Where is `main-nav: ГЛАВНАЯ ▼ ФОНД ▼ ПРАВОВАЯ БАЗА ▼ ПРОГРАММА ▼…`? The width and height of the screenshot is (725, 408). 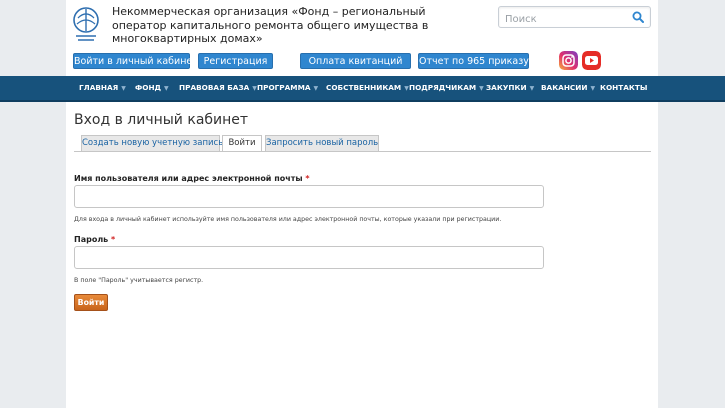 main-nav: ГЛАВНАЯ ▼ ФОНД ▼ ПРАВОВАЯ БАЗА ▼ ПРОГРАММА ▼… is located at coordinates (362, 89).